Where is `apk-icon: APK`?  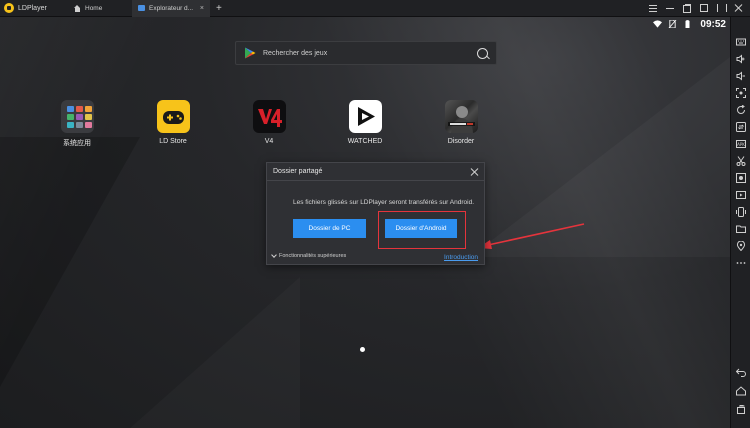 apk-icon: APK is located at coordinates (741, 144).